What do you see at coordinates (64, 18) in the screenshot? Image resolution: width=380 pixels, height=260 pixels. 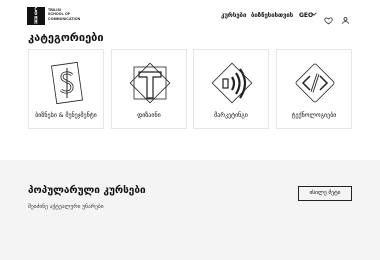 I see `logo-text-line: COMMUNICATION` at bounding box center [64, 18].